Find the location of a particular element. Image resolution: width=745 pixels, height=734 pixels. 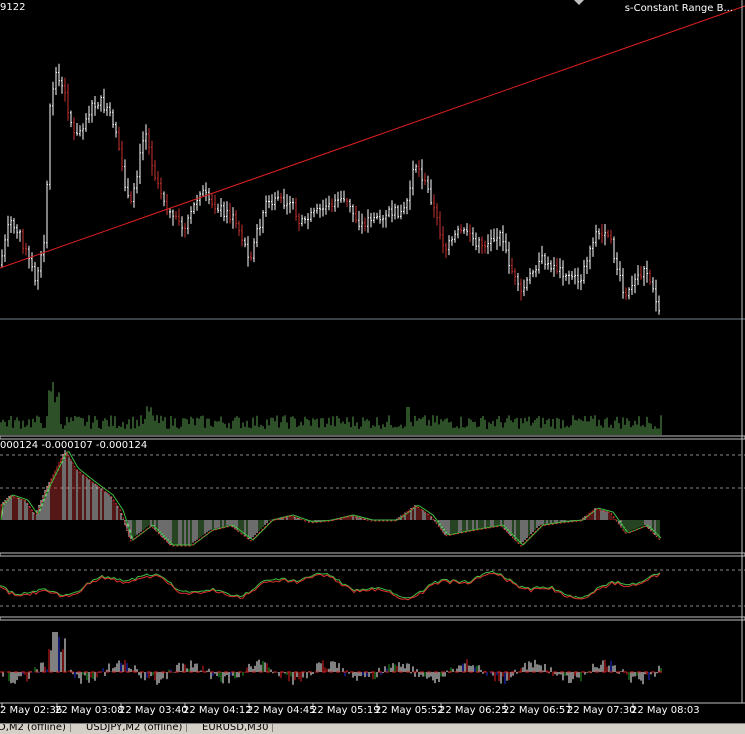

chart-tab: D,M2 (offline) is located at coordinates (35, 728).